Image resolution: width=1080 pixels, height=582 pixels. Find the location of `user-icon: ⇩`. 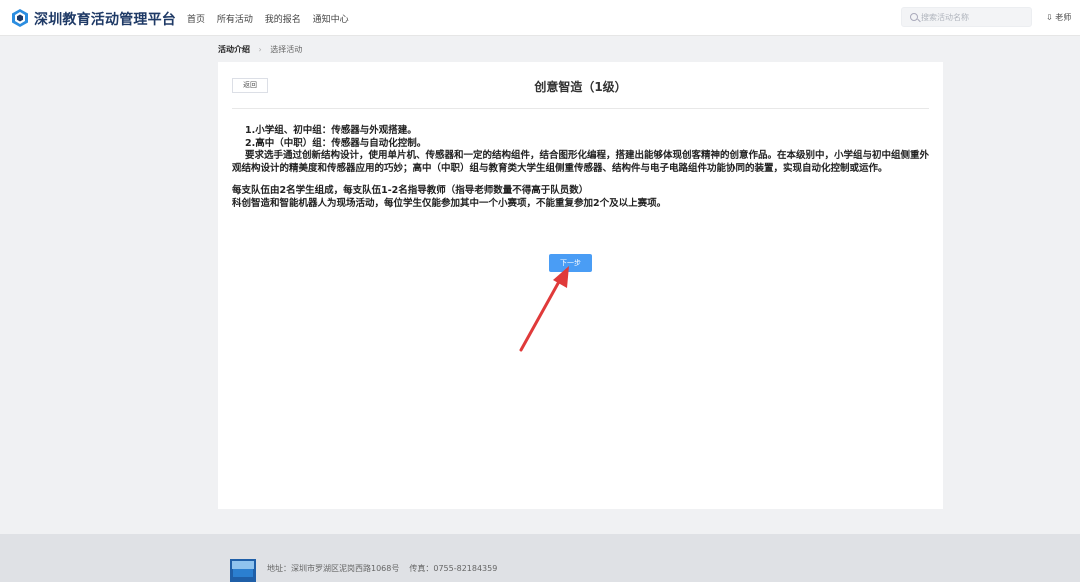

user-icon: ⇩ is located at coordinates (1051, 17).